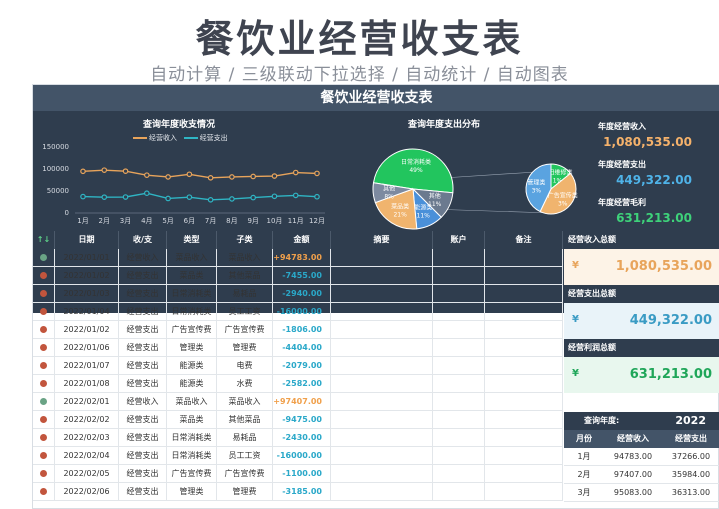  I want to click on year-value: 2022, so click(690, 421).